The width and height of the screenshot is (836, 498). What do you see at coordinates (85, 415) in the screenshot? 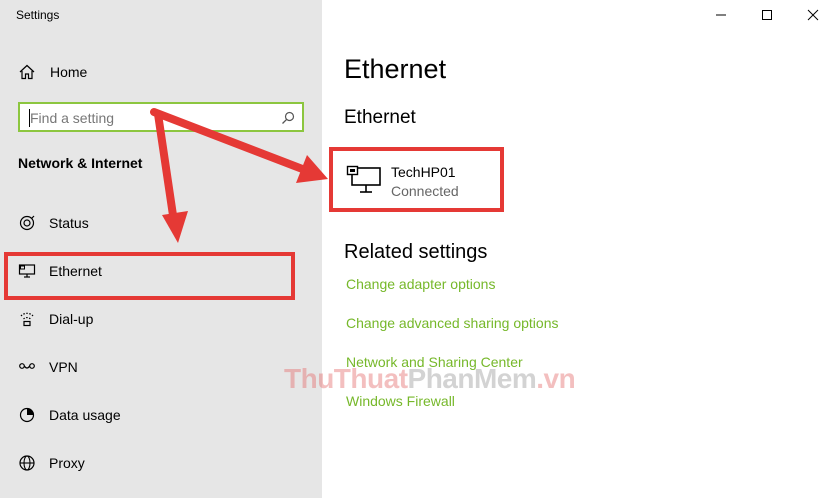
I see `sidebar-item-label: Data usage` at bounding box center [85, 415].